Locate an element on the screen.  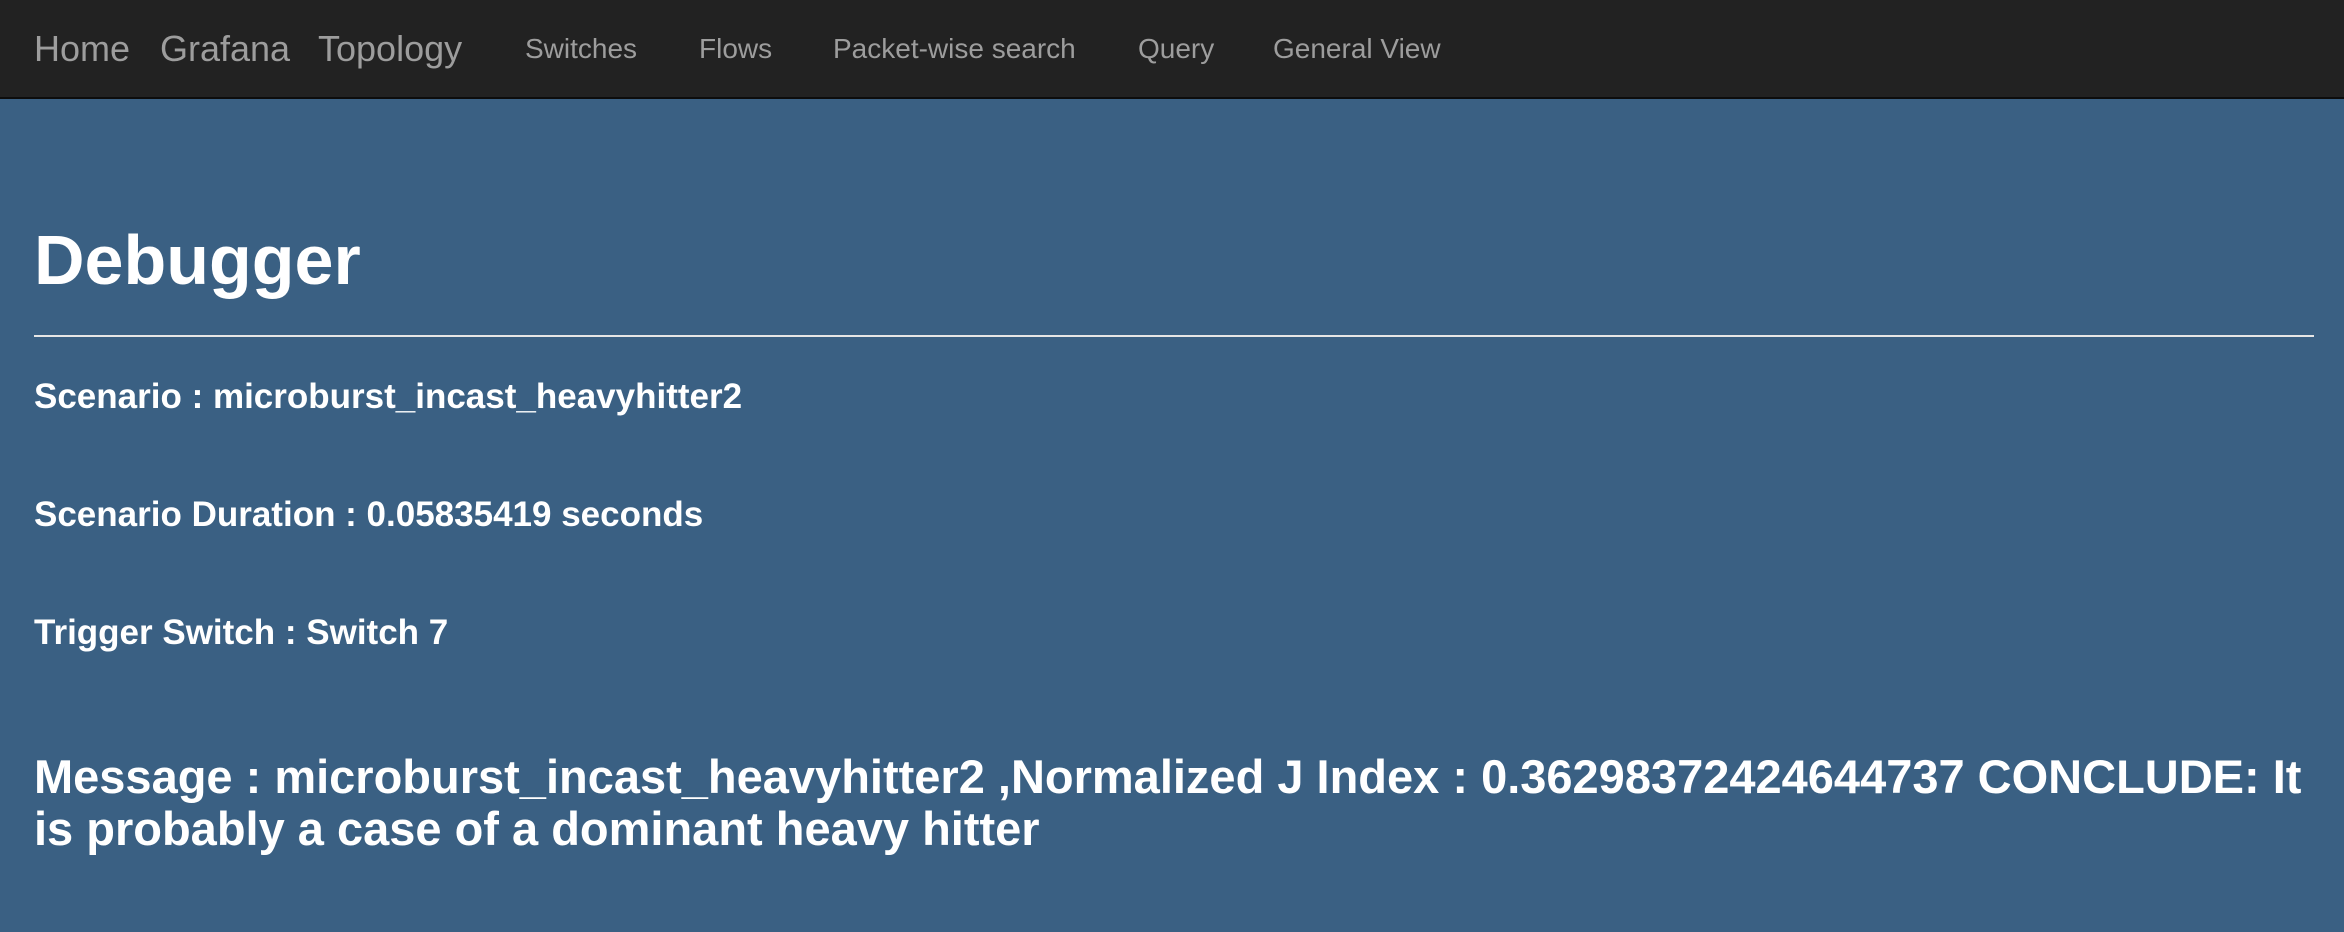
nav-link-switches: Switches is located at coordinates (581, 48).